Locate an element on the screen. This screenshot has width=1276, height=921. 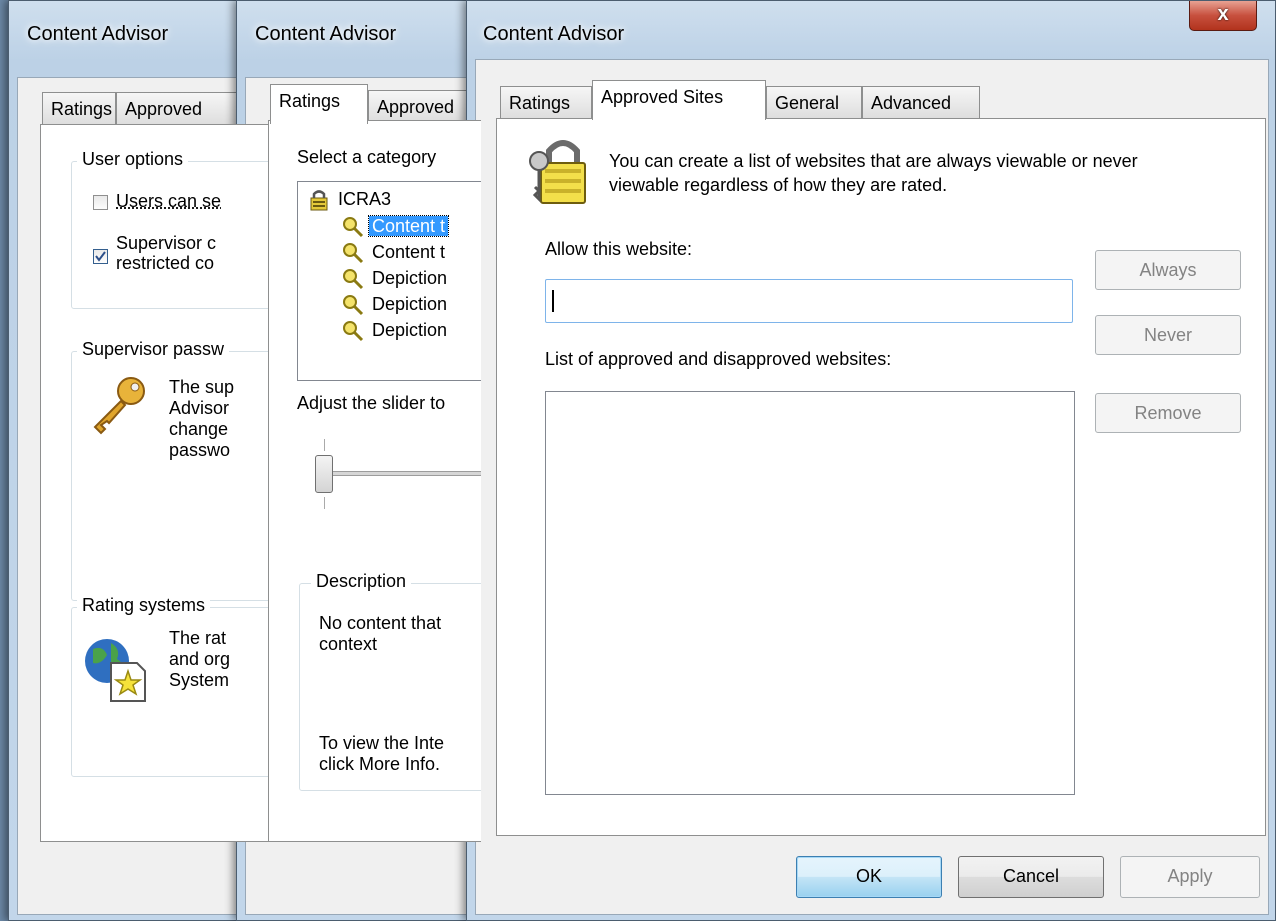
close-icon: x is located at coordinates (1223, 14).